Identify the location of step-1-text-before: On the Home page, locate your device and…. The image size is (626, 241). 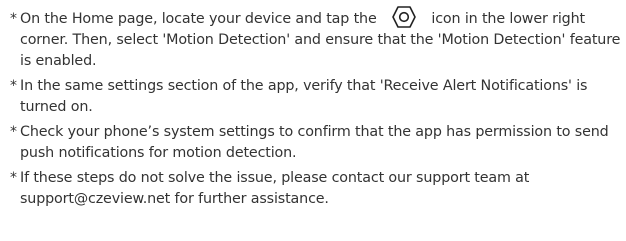
(200, 19).